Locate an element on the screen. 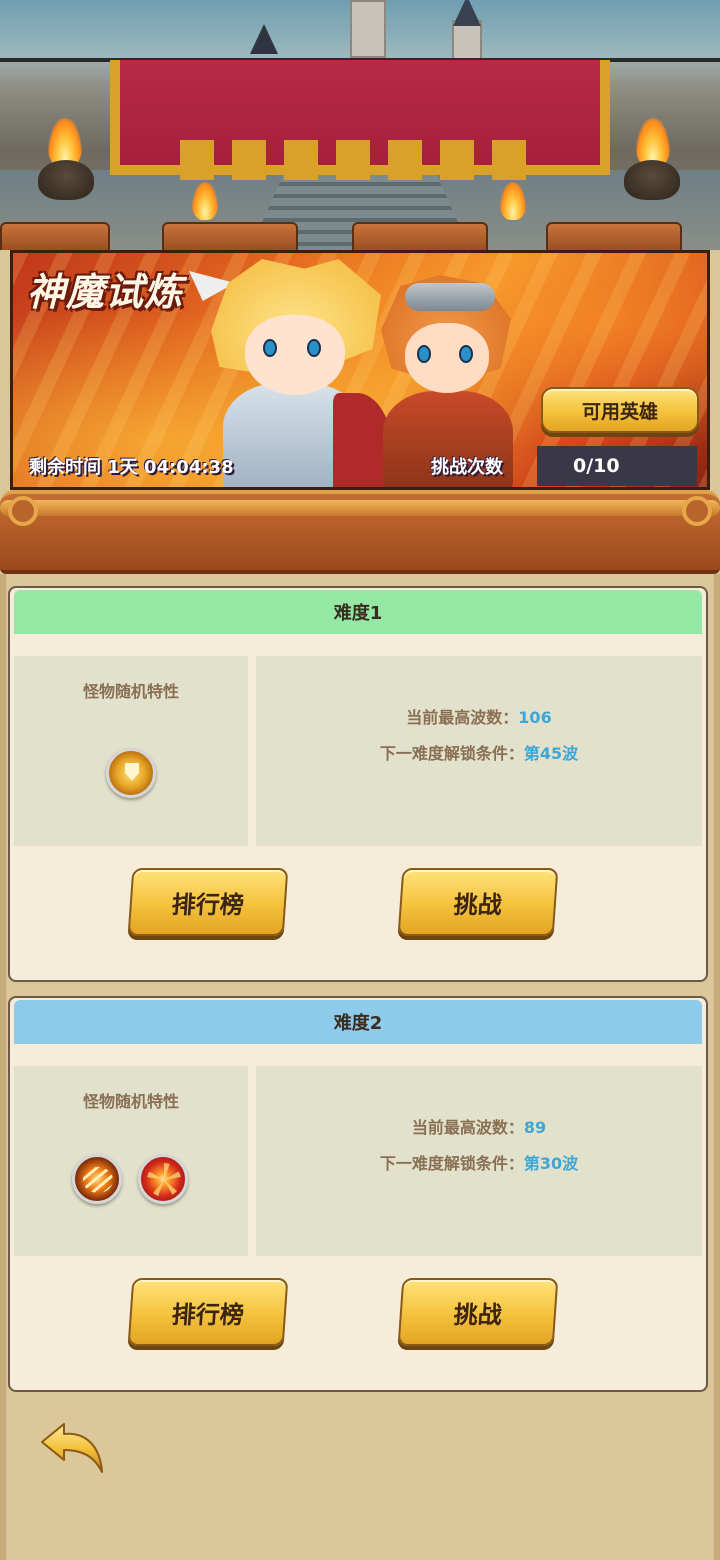 The height and width of the screenshot is (1560, 720). attempts-counter: 0/10 is located at coordinates (617, 466).